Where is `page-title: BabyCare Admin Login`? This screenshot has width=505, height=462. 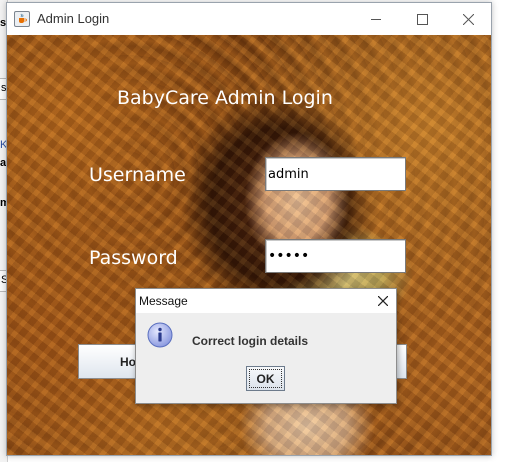
page-title: BabyCare Admin Login is located at coordinates (225, 98).